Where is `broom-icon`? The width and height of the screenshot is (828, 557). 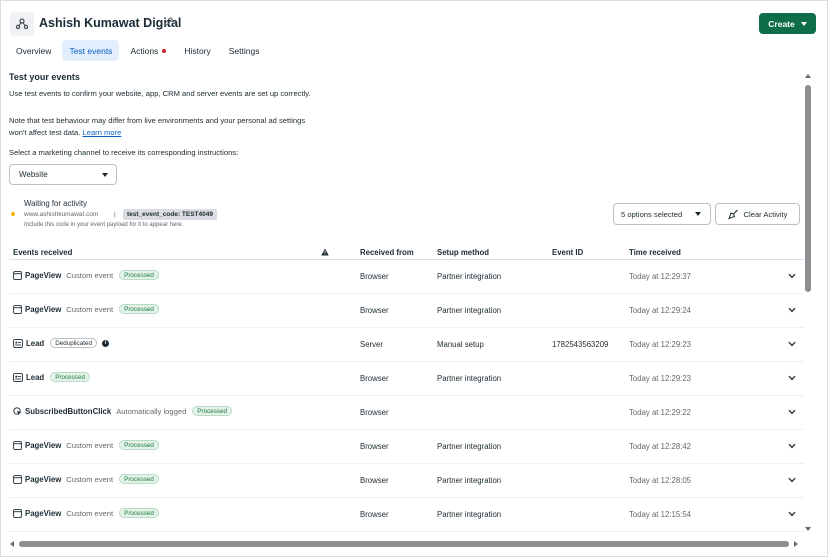
broom-icon is located at coordinates (732, 214).